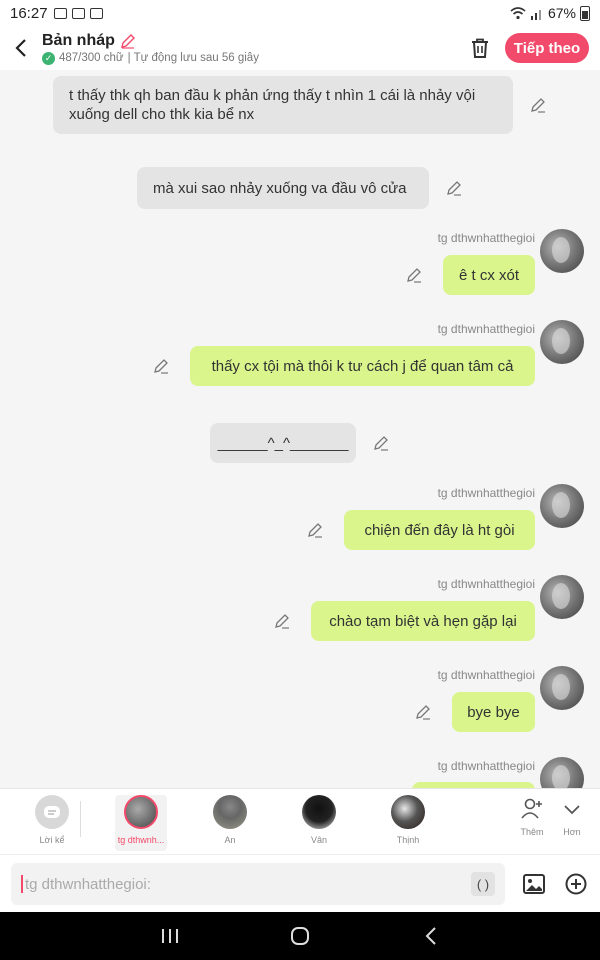  What do you see at coordinates (535, 14) in the screenshot?
I see `signal-icon` at bounding box center [535, 14].